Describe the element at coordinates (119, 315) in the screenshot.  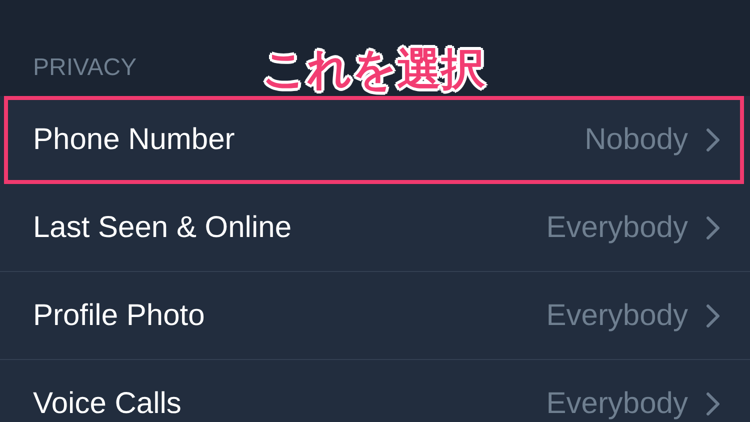
I see `row-label: Profile Photo` at that location.